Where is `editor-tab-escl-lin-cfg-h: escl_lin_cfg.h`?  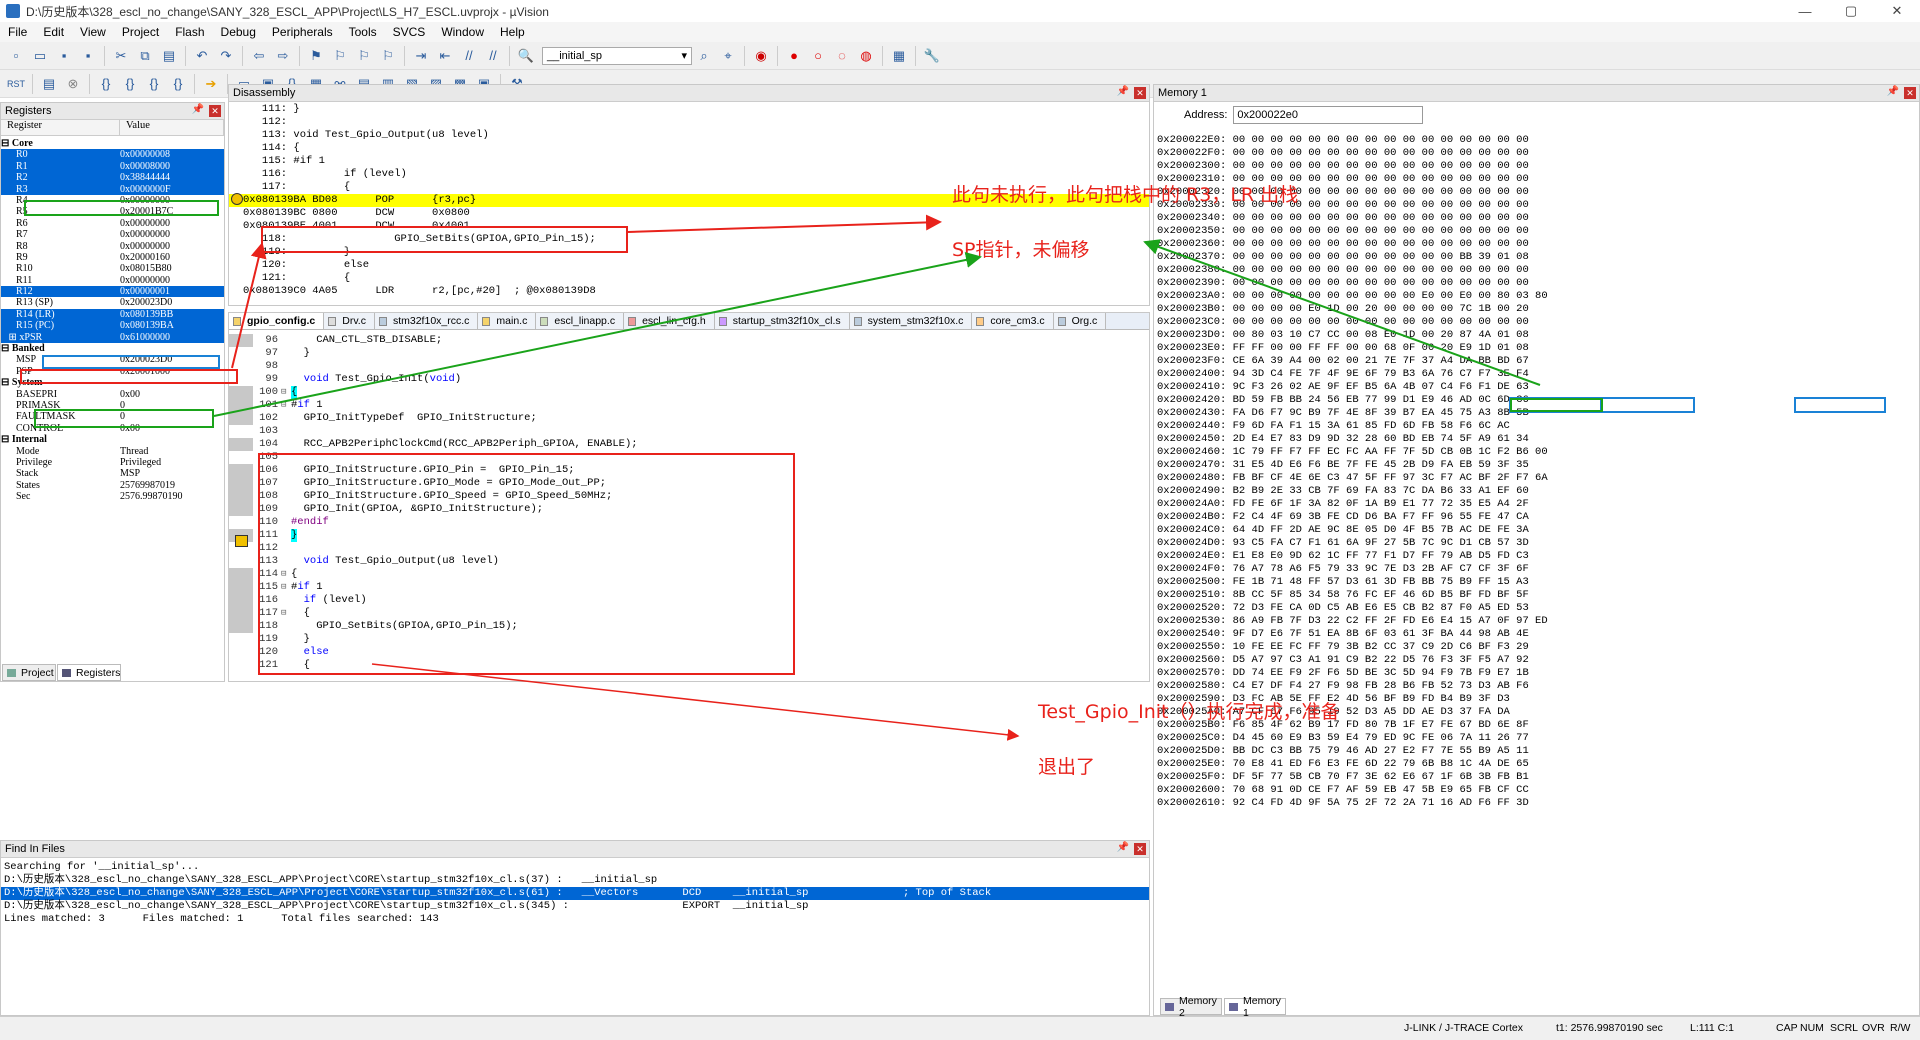
editor-tab-escl-lin-cfg-h: escl_lin_cfg.h is located at coordinates (669, 321).